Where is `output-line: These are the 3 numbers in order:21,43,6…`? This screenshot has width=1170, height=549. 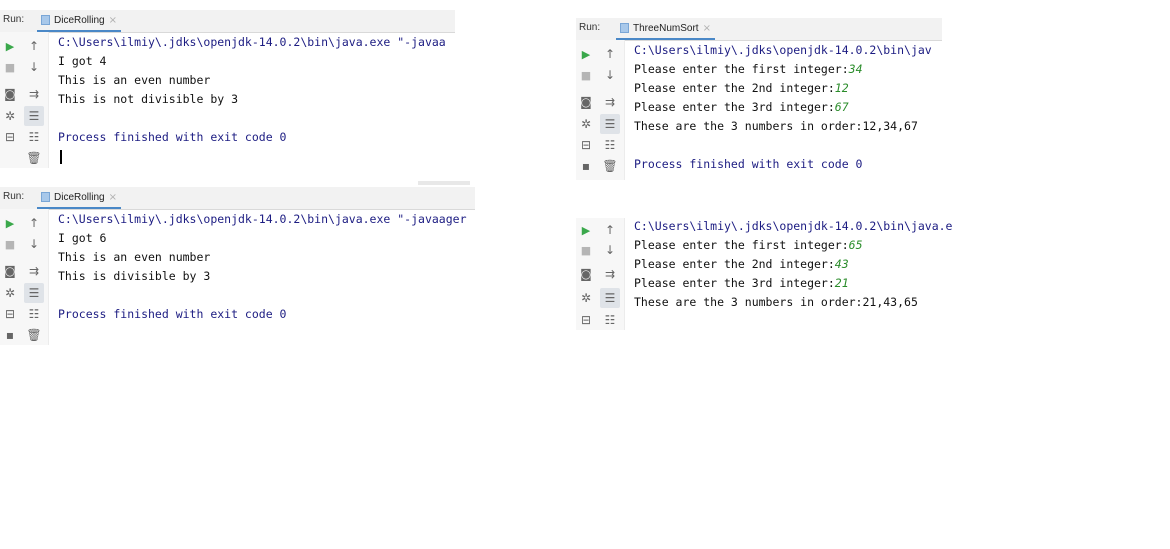 output-line: These are the 3 numbers in order:21,43,6… is located at coordinates (776, 302).